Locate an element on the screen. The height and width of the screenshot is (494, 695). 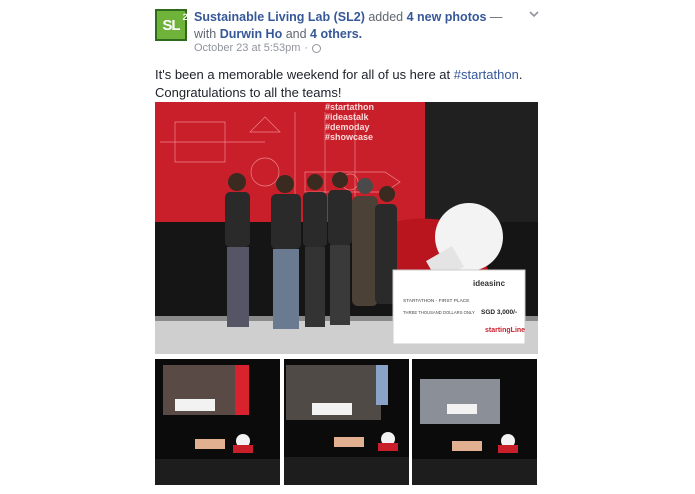
page-avatar: SL 2 is located at coordinates (171, 25).